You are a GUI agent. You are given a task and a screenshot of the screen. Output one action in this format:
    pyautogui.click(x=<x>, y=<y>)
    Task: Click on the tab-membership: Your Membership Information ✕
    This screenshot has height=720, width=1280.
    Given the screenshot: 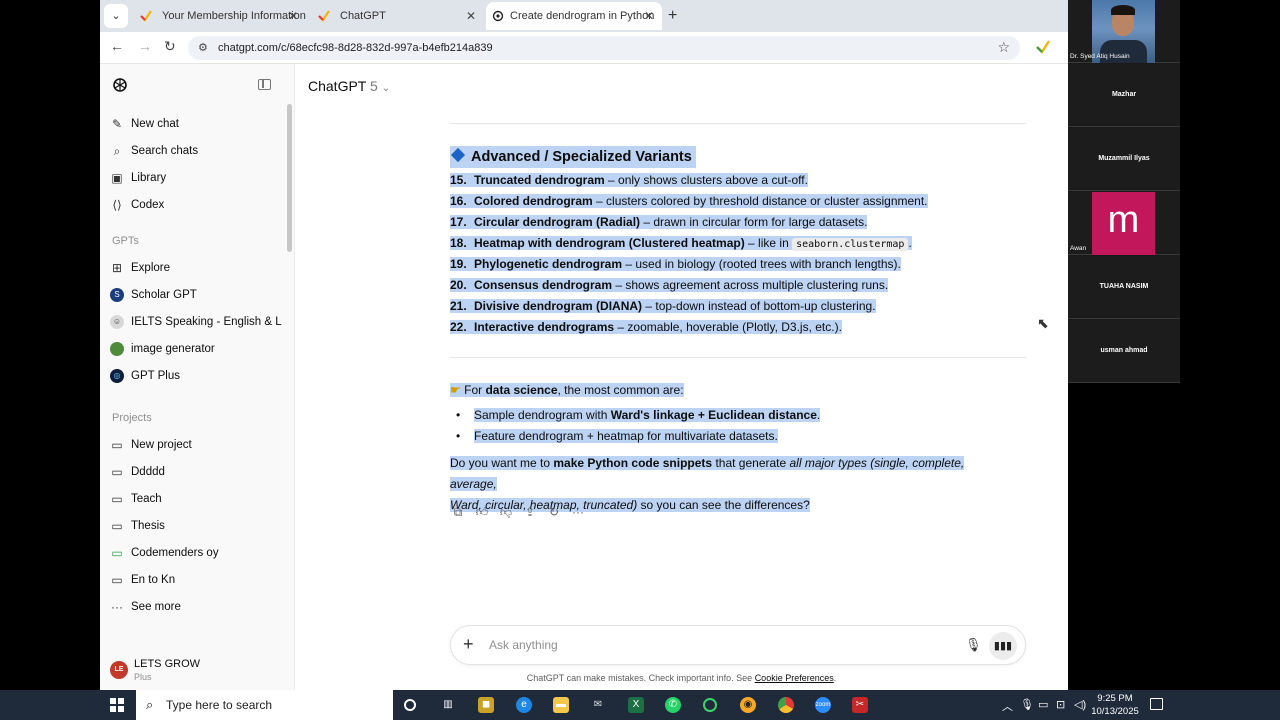 What is the action you would take?
    pyautogui.click(x=216, y=16)
    